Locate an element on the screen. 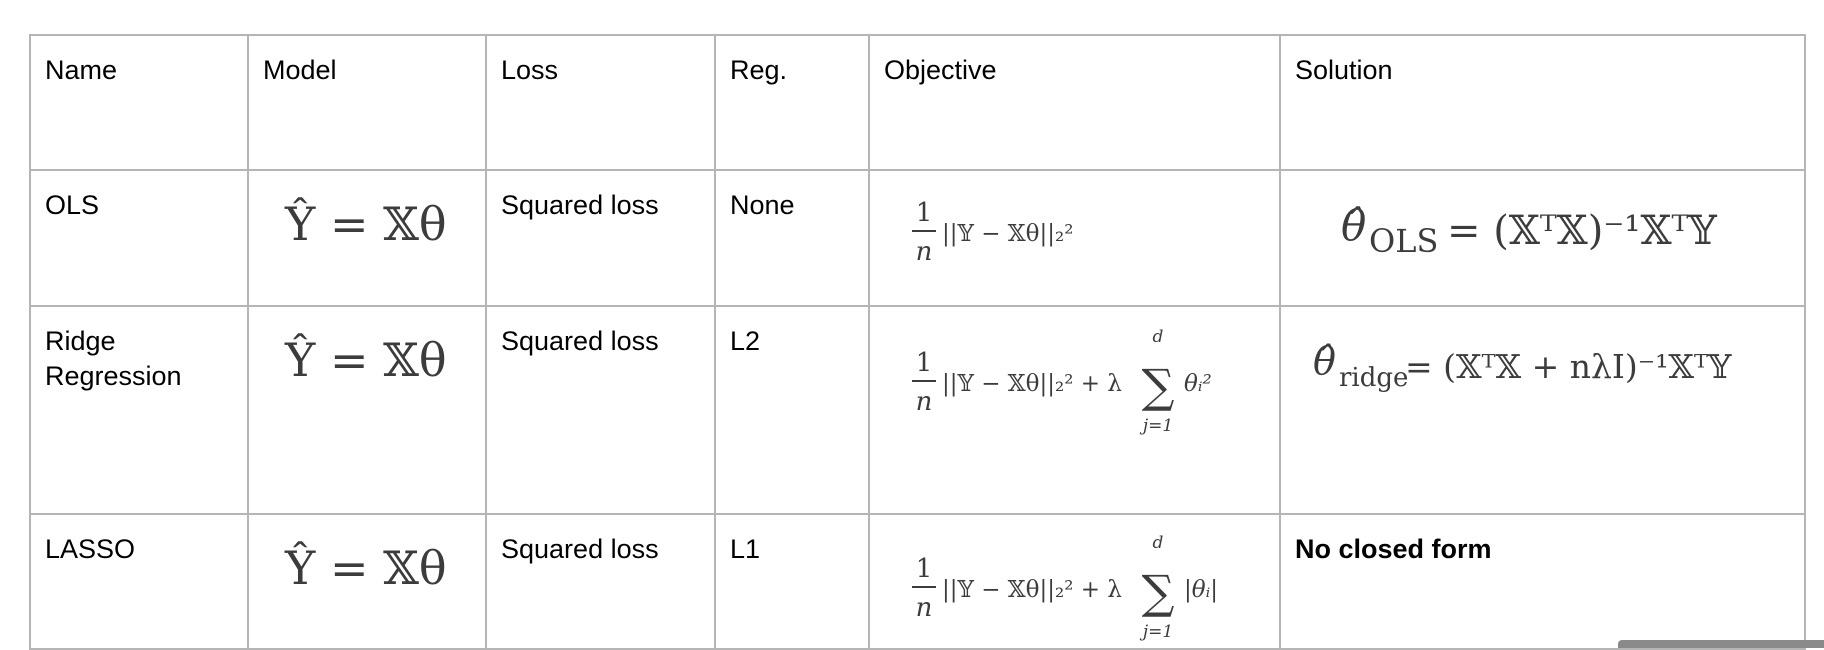 The image size is (1824, 650). solution-formula-svg: θ̂ ridge = (𝕏ᵀ𝕏 + nλI)⁻¹𝕏ᵀ𝕐 is located at coordinates (1522, 366).